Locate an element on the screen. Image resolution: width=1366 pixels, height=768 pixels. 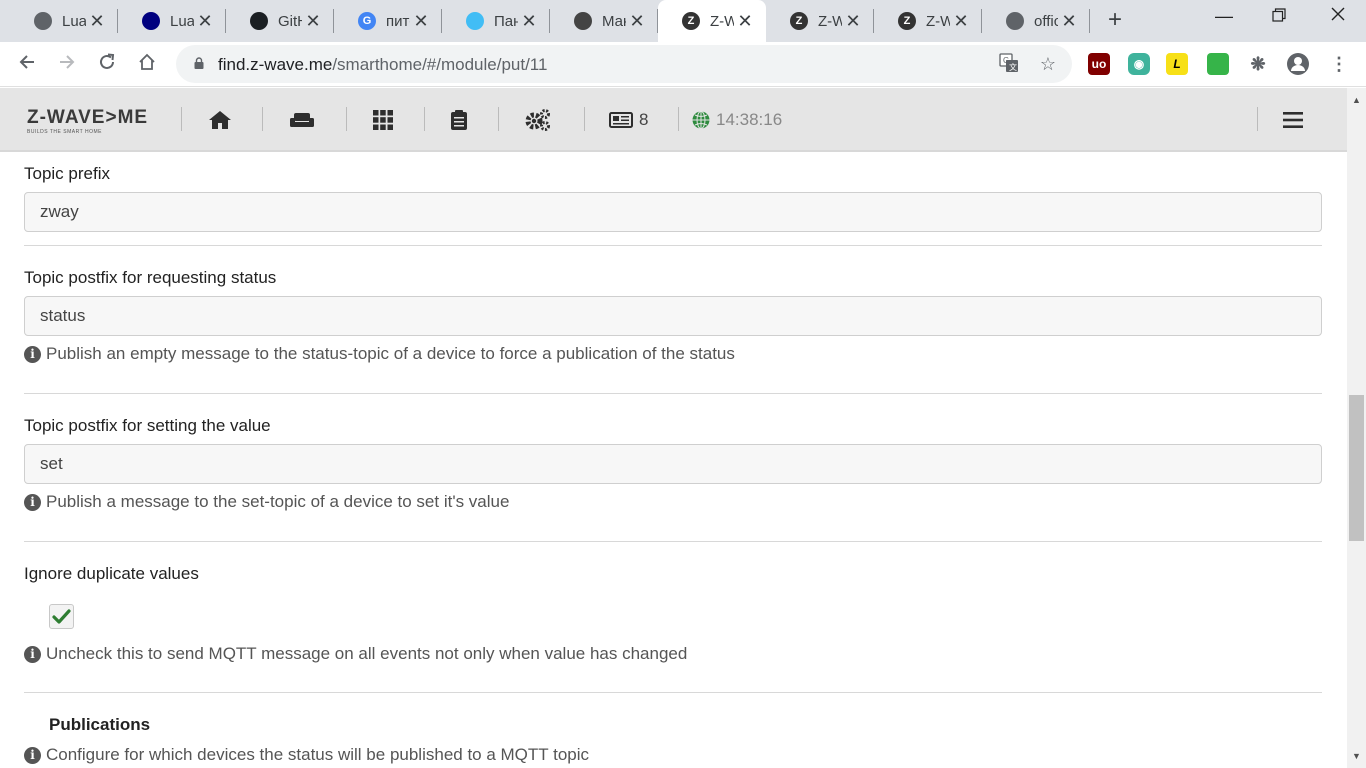
divider is located at coordinates (673, 692).